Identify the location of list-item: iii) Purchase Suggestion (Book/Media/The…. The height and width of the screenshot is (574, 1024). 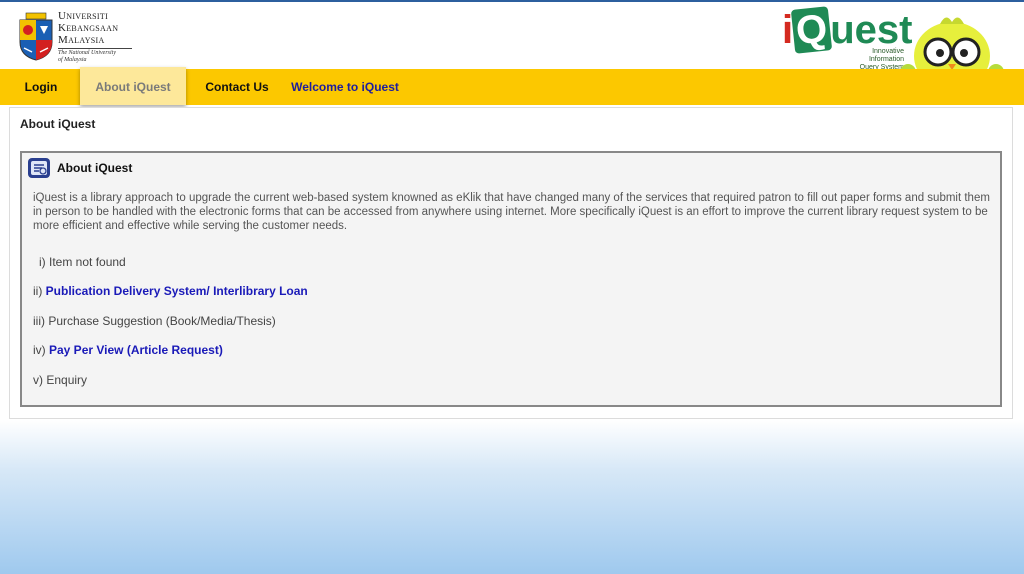
(154, 321).